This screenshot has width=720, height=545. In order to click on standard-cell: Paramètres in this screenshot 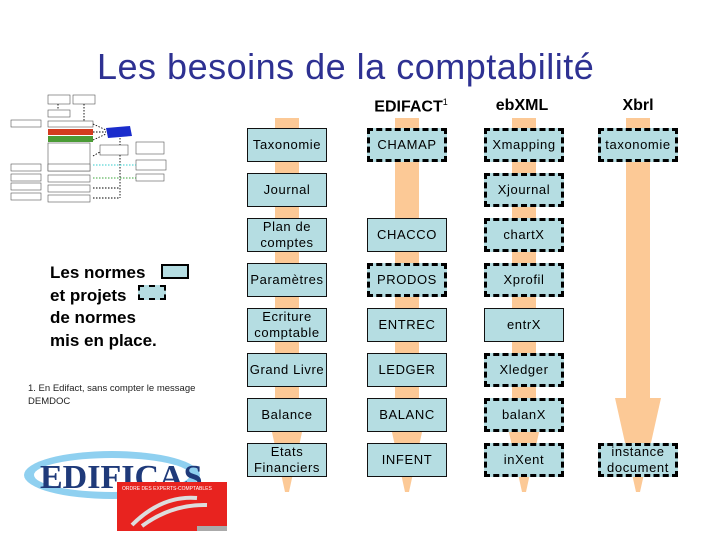, I will do `click(287, 280)`.